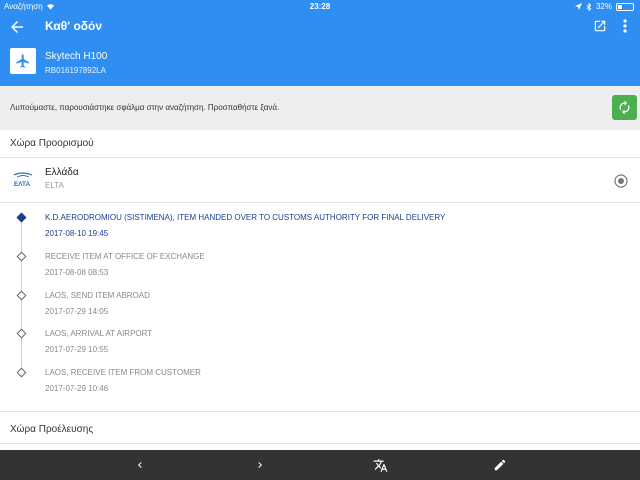 The image size is (640, 480). Describe the element at coordinates (22, 184) in the screenshot. I see `svg-text: ΕΛΤΑ` at that location.